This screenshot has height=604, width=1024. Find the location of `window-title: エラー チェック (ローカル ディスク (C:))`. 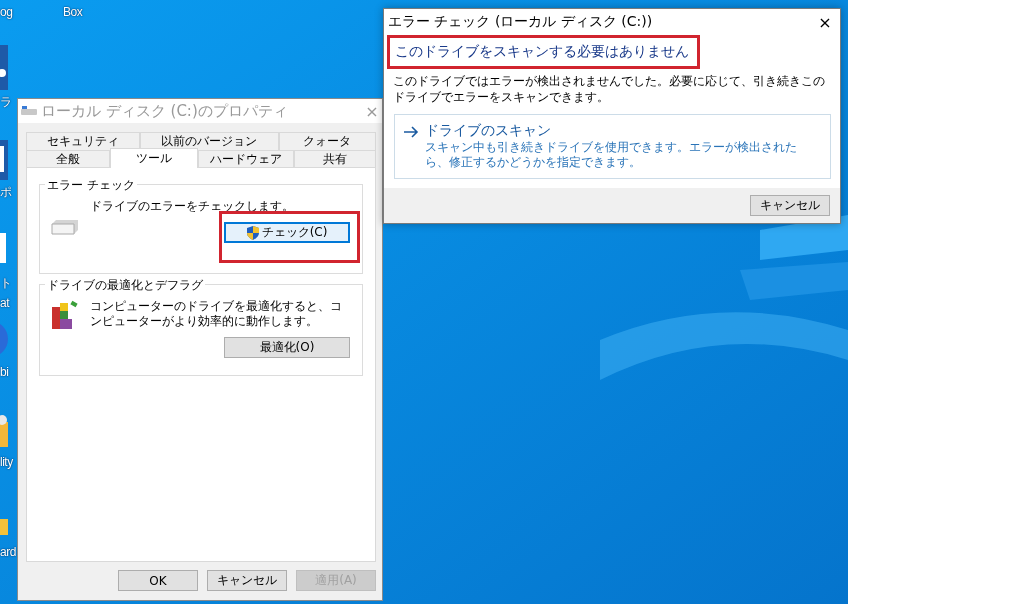

window-title: エラー チェック (ローカル ディスク (C:)) is located at coordinates (521, 22).